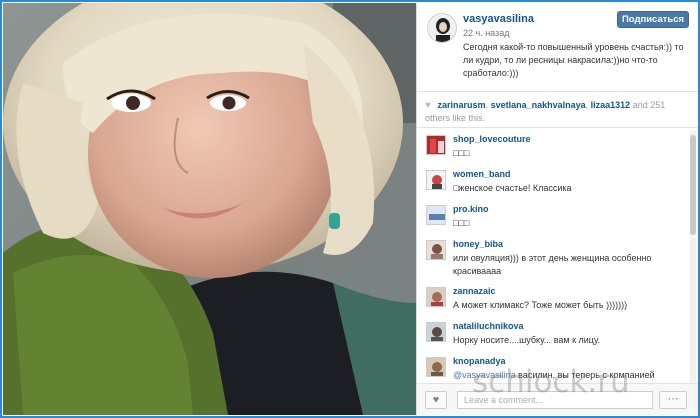 This screenshot has width=700, height=418. I want to click on likes-suffix: others like this., so click(455, 118).